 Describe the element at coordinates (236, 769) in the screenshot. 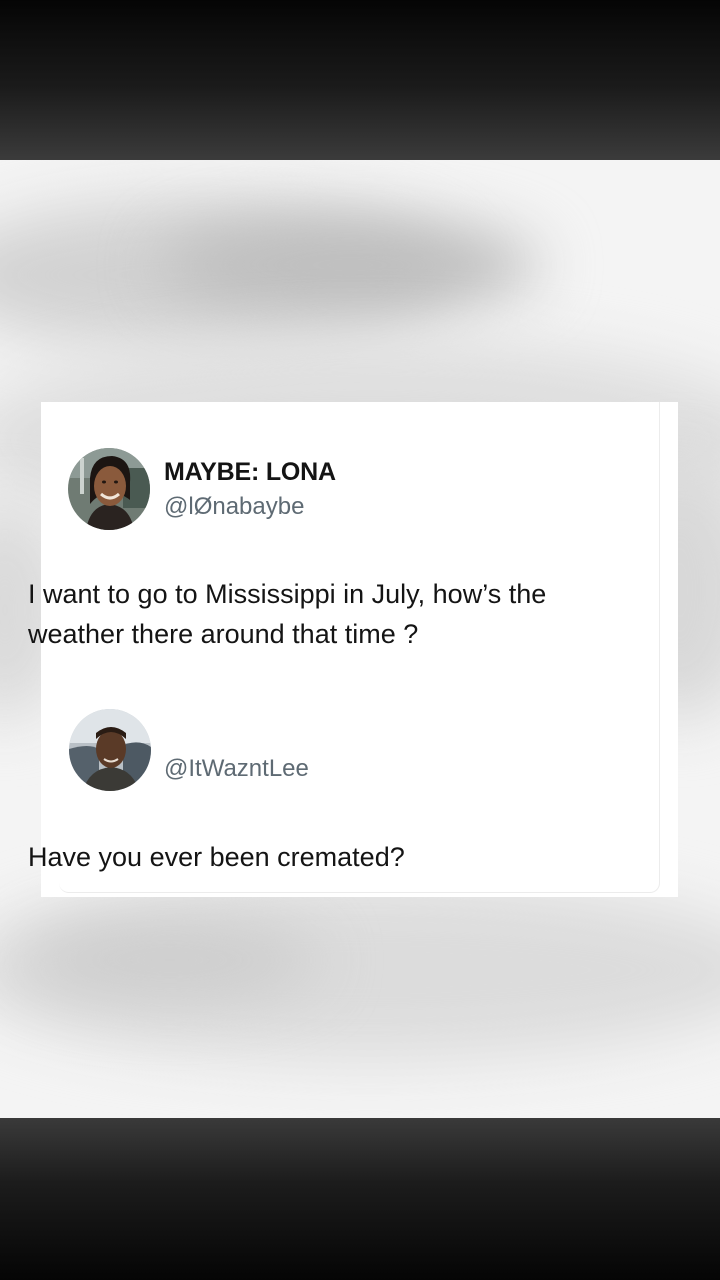

I see `user-handle: @ItWazntLee` at that location.